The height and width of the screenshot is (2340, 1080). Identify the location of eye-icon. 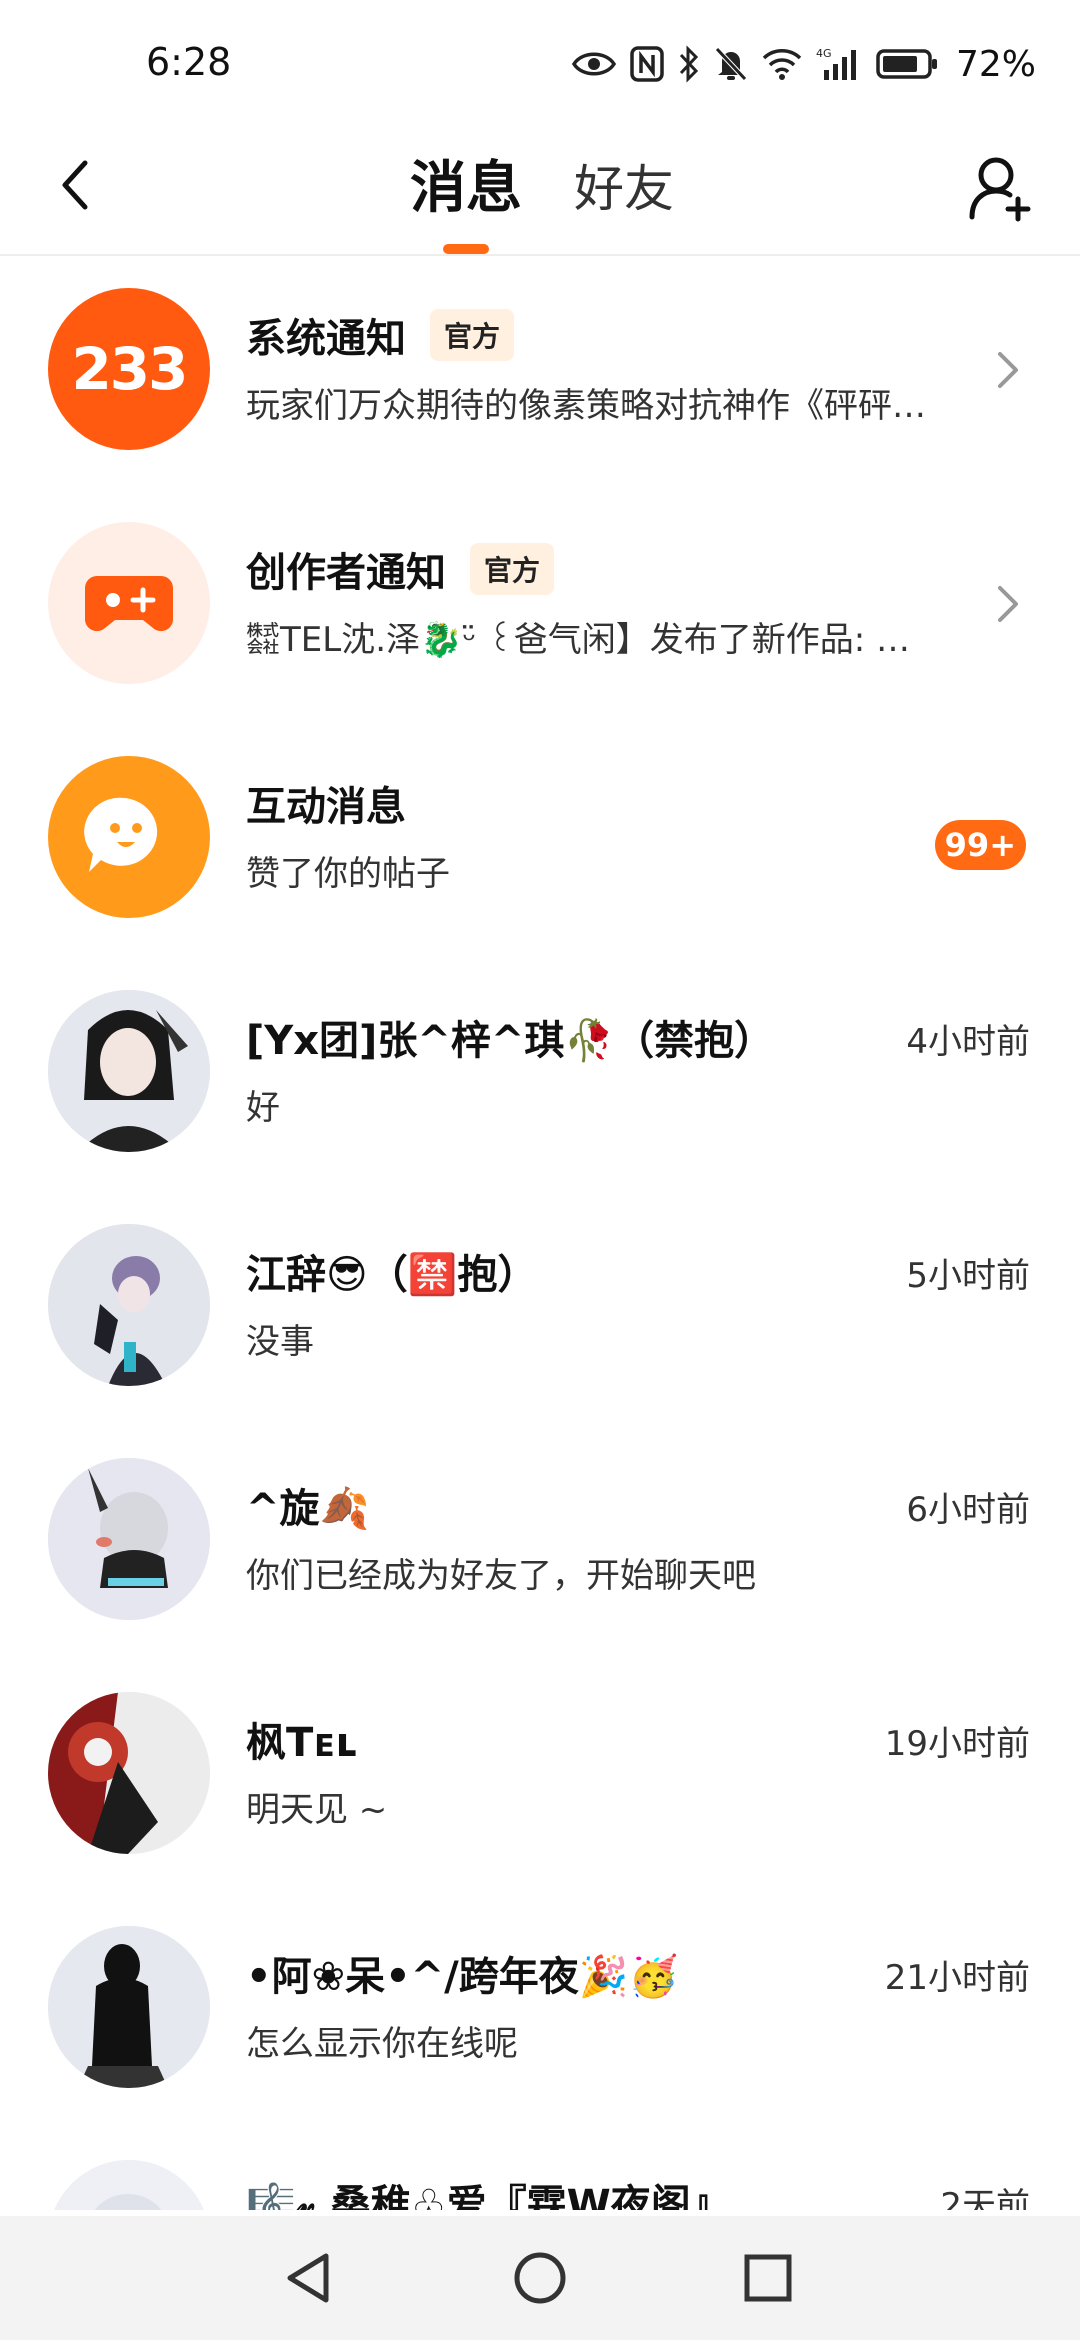
(593, 64).